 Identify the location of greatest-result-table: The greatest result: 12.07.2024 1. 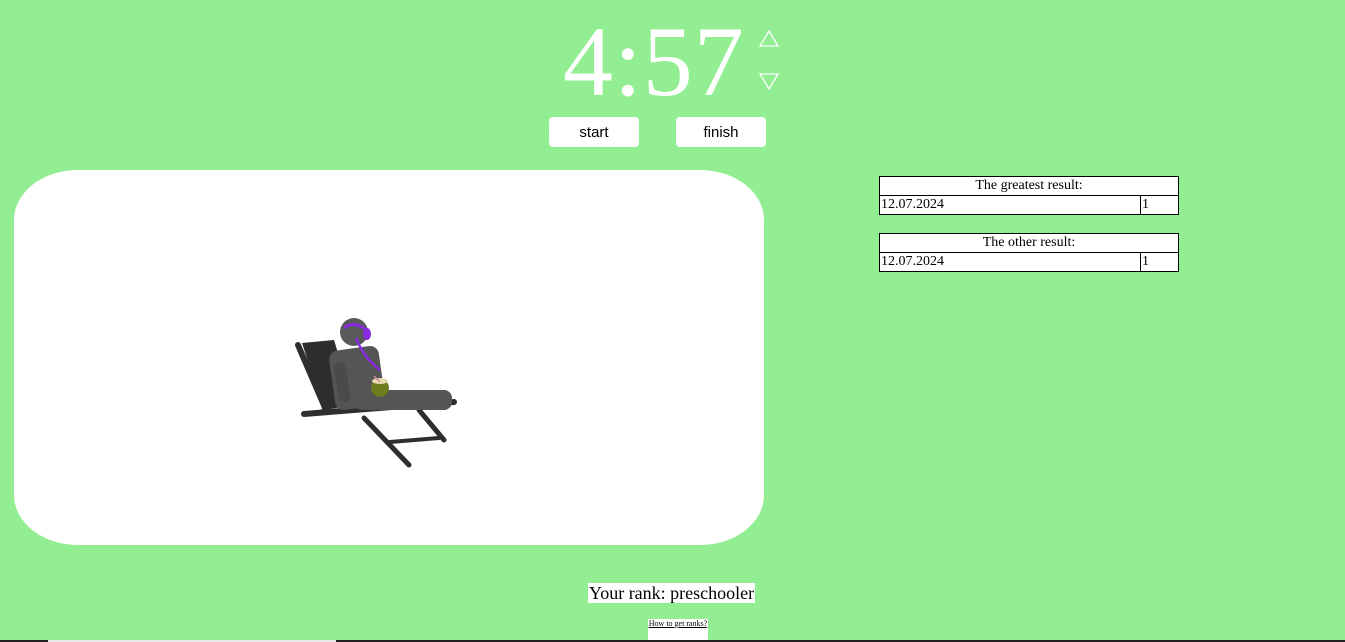
(1029, 195).